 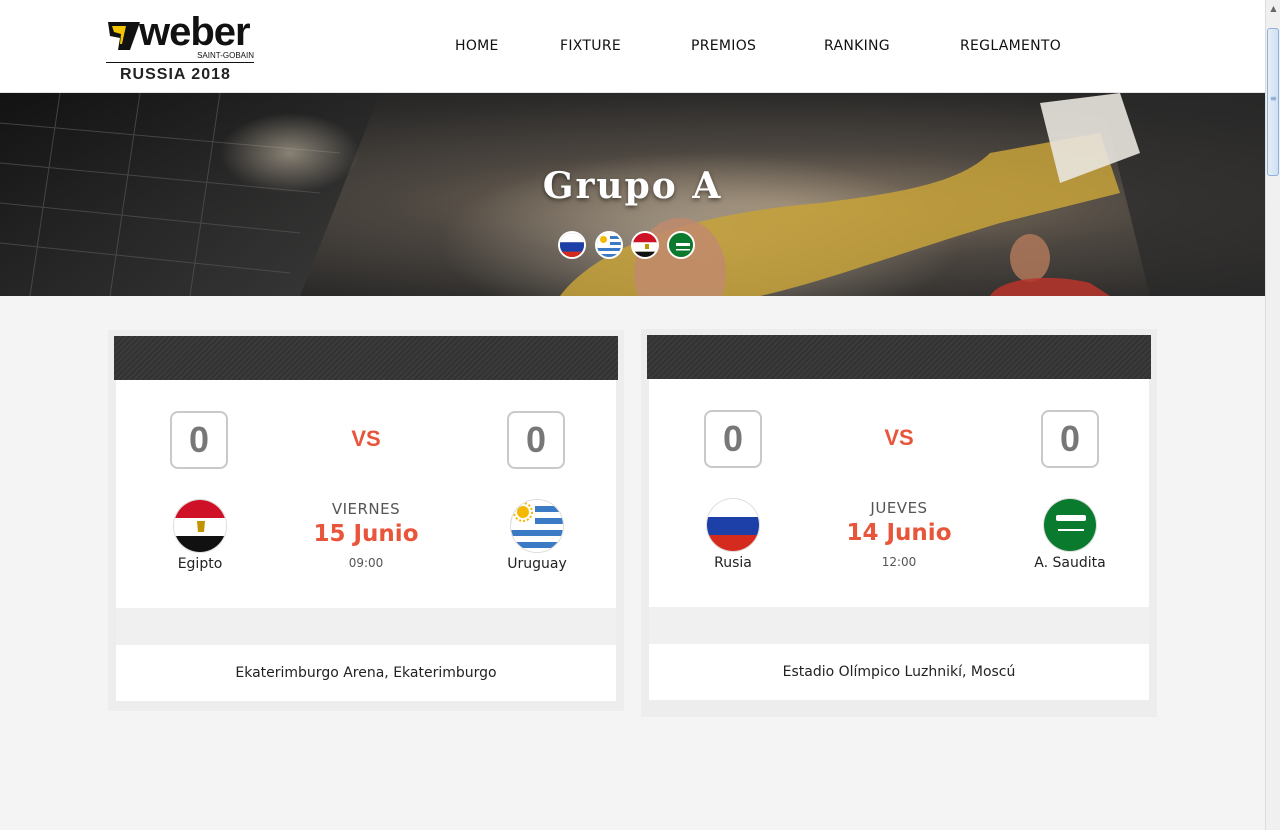 What do you see at coordinates (1010, 46) in the screenshot?
I see `nav-reglamento: REGLAMENTO` at bounding box center [1010, 46].